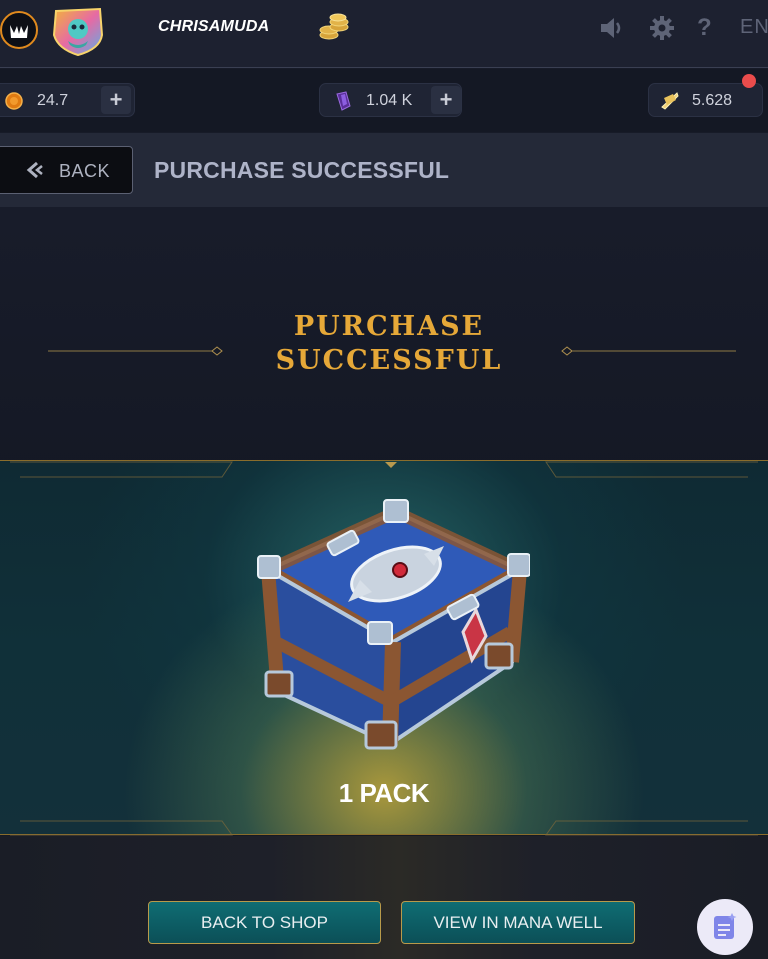 This screenshot has height=959, width=768. I want to click on notification-dot, so click(749, 81).